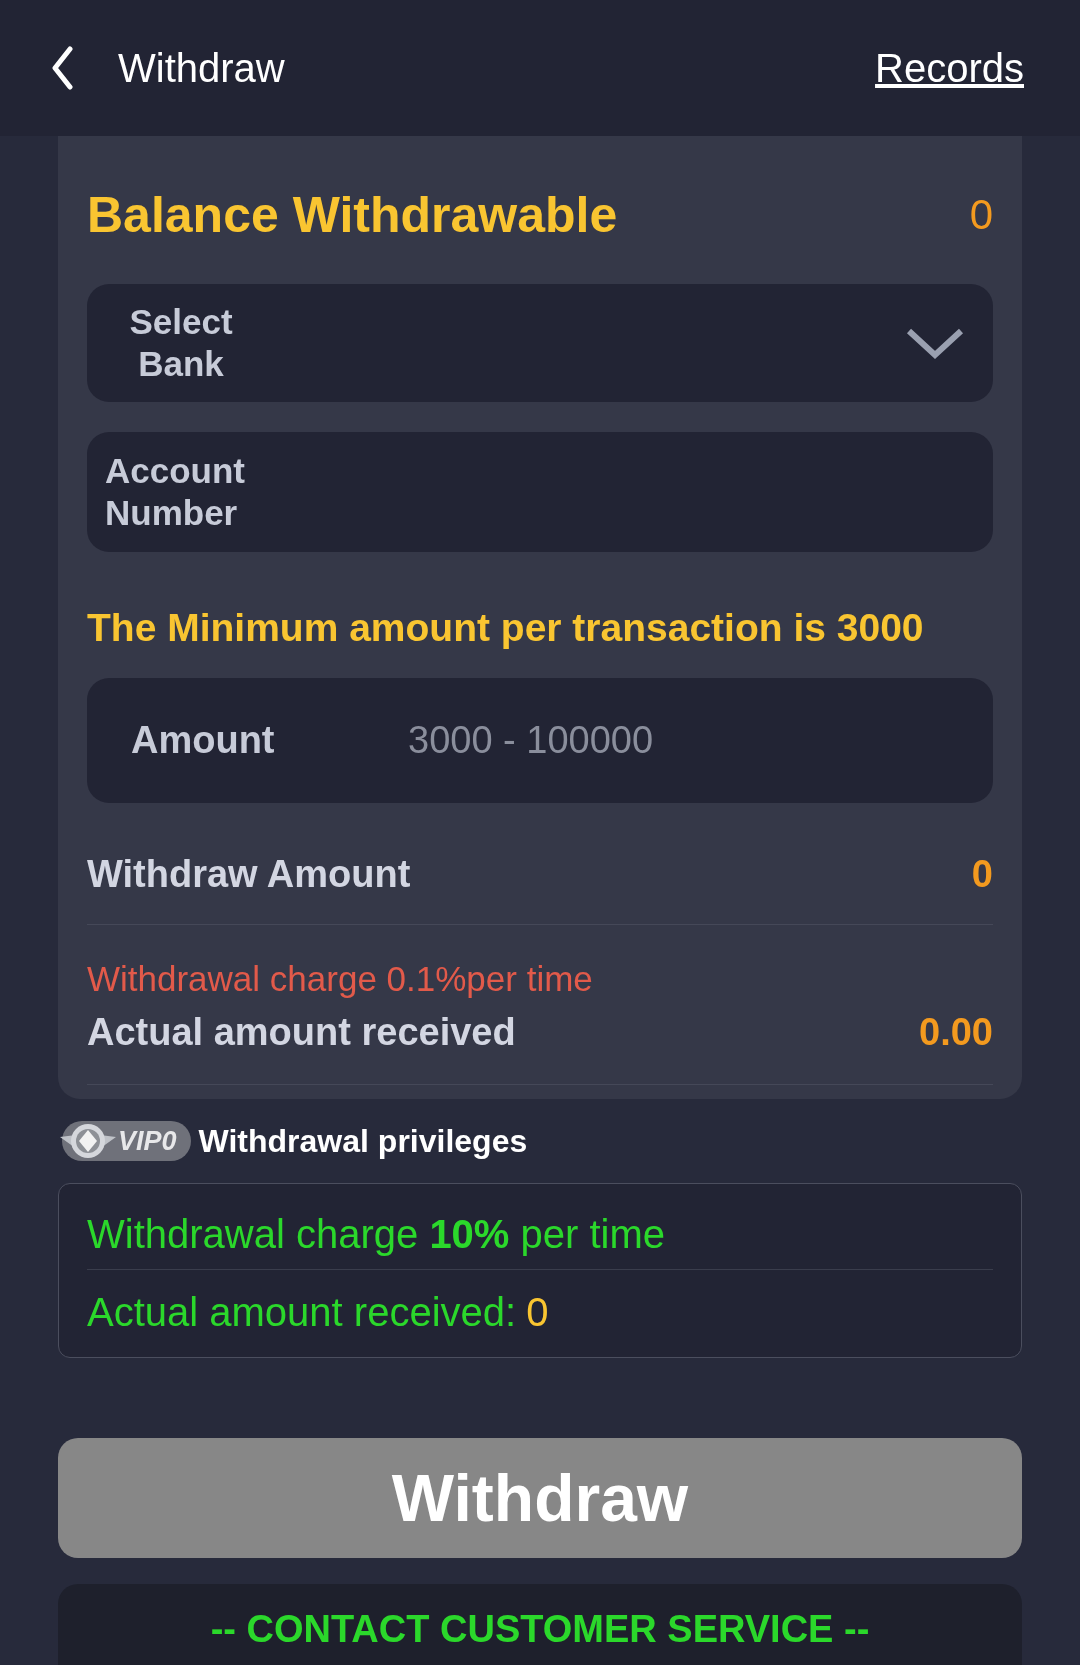 The width and height of the screenshot is (1080, 1665). Describe the element at coordinates (62, 68) in the screenshot. I see `back-icon` at that location.